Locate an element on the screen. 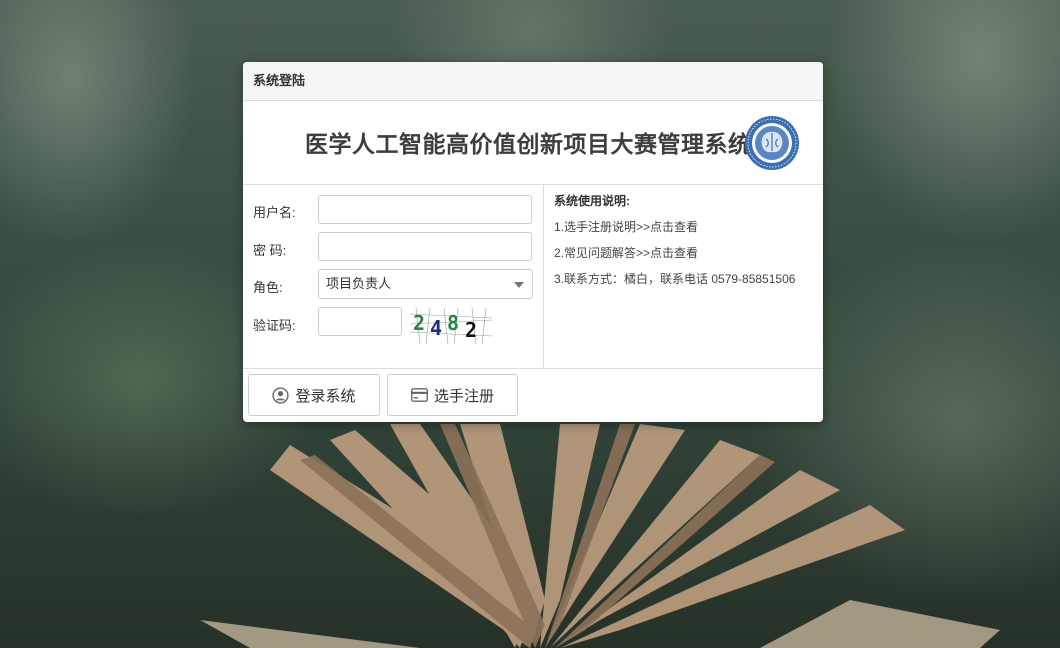 Image resolution: width=1060 pixels, height=648 pixels. credit-card-icon is located at coordinates (419, 395).